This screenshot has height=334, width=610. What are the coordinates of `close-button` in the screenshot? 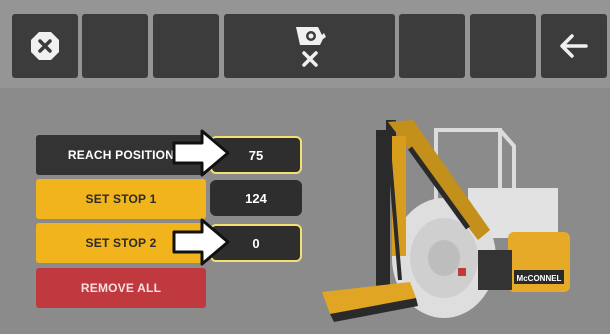 It's located at (45, 46).